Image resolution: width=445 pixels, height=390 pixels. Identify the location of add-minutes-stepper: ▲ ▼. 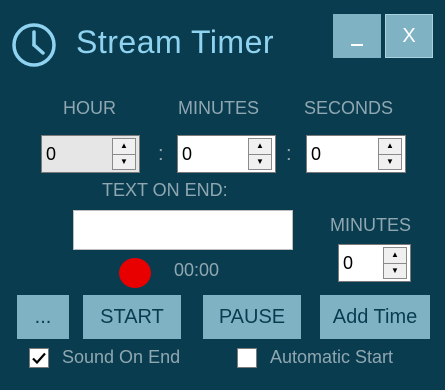
(374, 263).